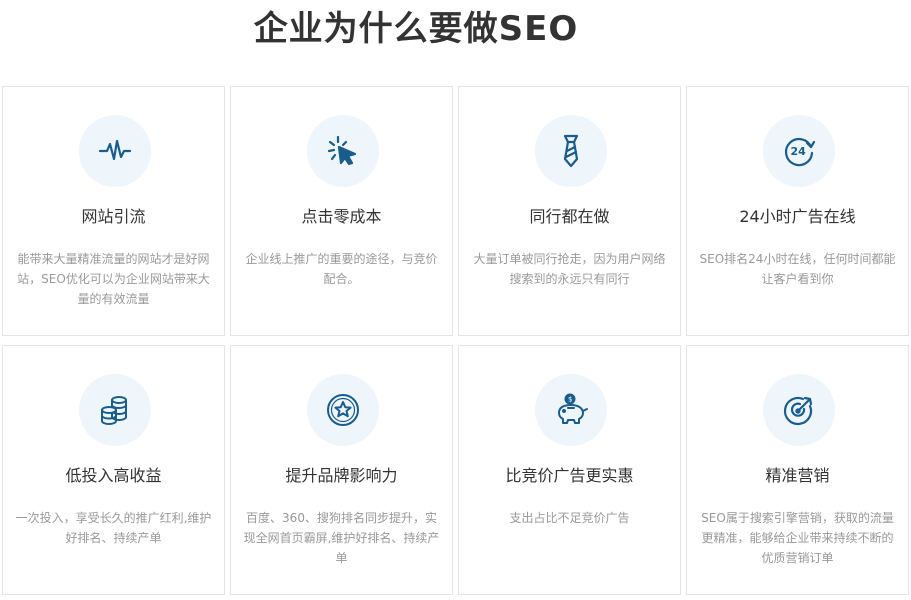 This screenshot has width=911, height=600. I want to click on click-cursor-icon, so click(343, 151).